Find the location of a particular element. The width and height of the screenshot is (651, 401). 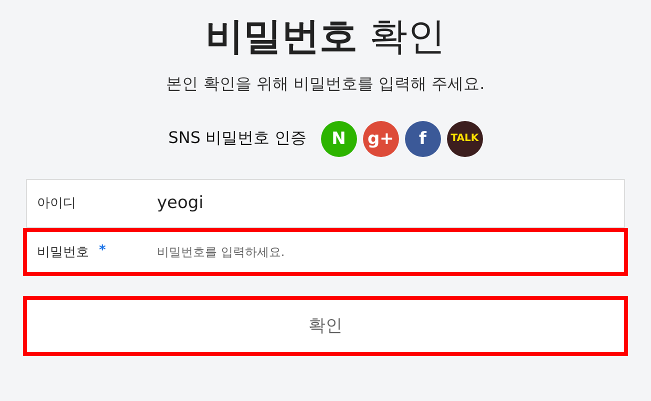

required-mark: * is located at coordinates (102, 251).